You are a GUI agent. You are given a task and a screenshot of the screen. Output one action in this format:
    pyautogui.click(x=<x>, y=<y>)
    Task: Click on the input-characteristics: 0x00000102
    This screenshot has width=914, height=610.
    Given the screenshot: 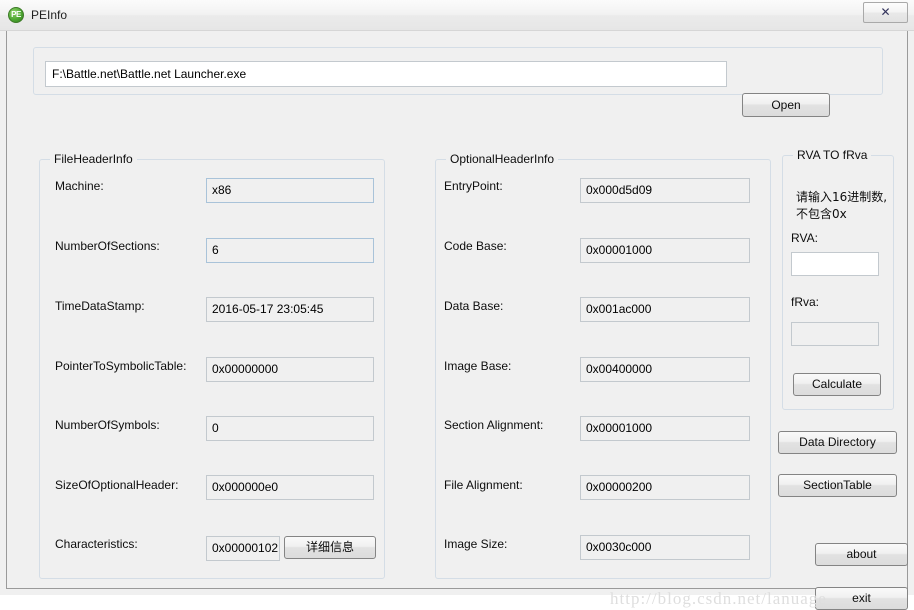 What is the action you would take?
    pyautogui.click(x=243, y=548)
    